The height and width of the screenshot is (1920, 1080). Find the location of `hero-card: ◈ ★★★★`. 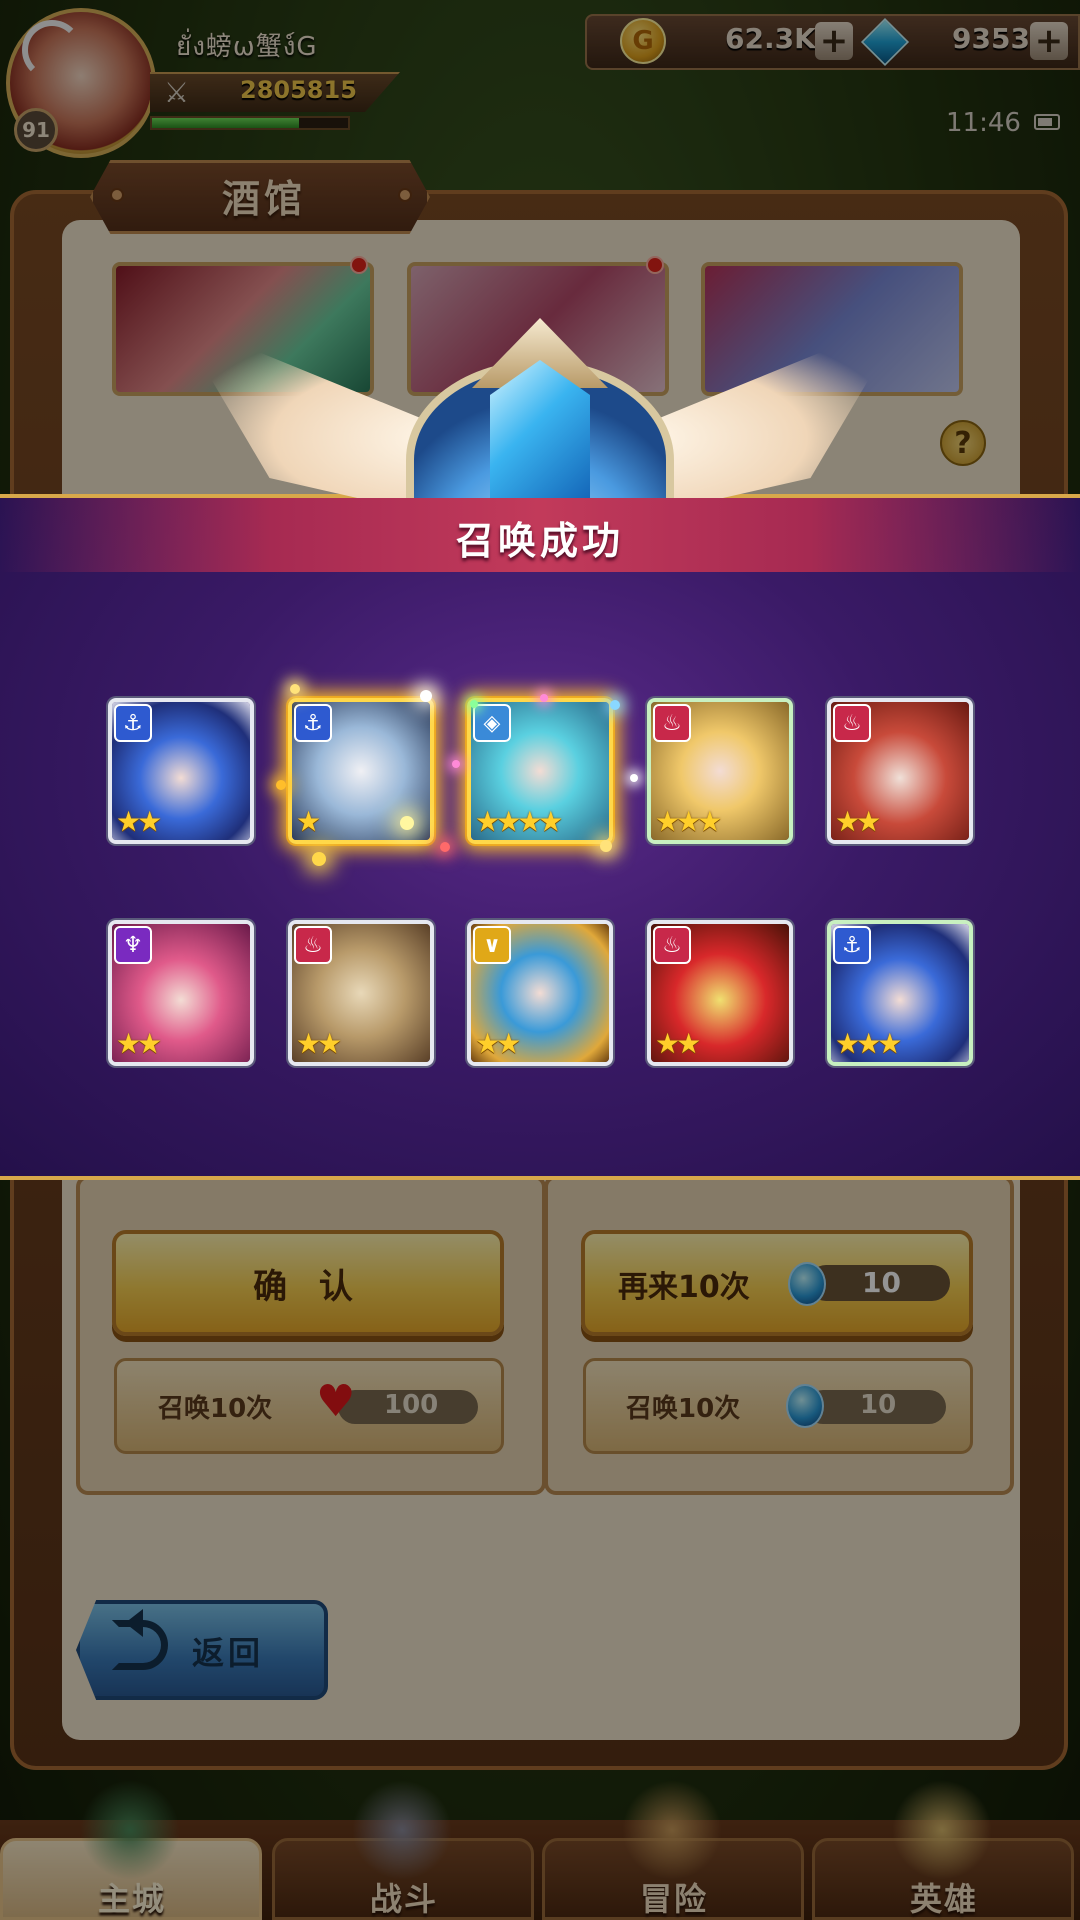

hero-card: ◈ ★★★★ is located at coordinates (540, 771).